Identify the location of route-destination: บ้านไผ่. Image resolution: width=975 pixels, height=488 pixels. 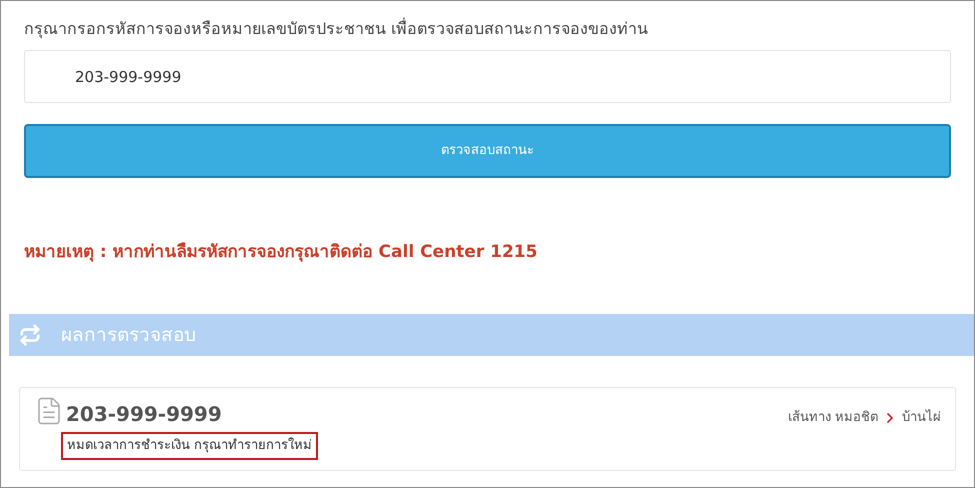
(921, 418).